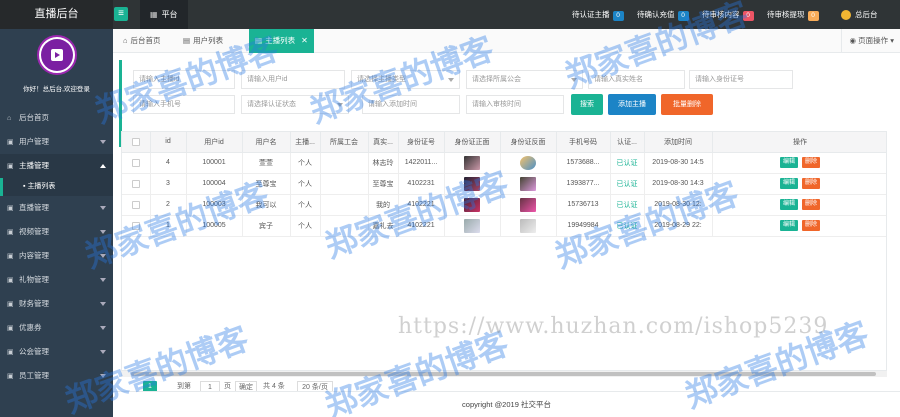 The height and width of the screenshot is (417, 900). I want to click on live-icon: ▣, so click(10, 208).